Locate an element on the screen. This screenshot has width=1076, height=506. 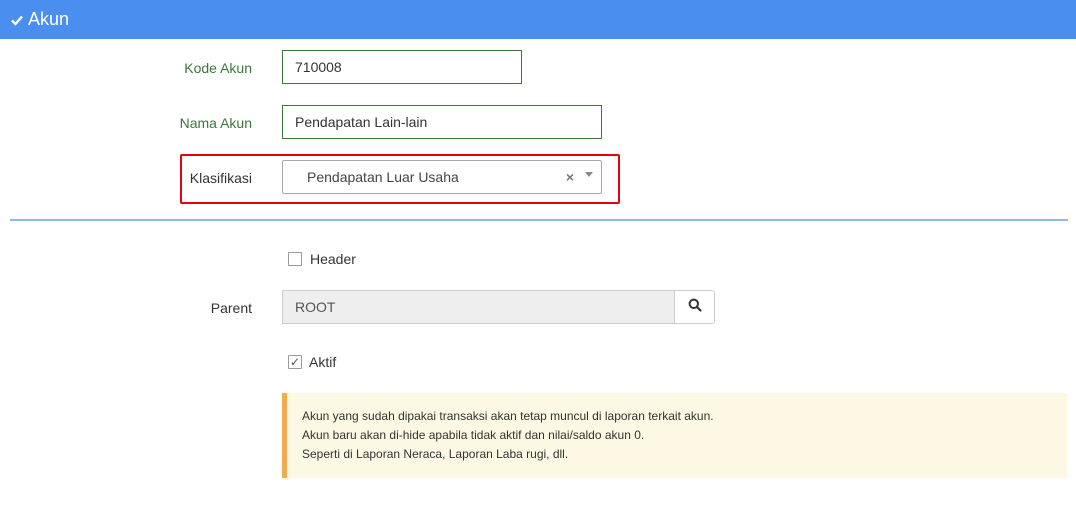
parent-search-button is located at coordinates (694, 307).